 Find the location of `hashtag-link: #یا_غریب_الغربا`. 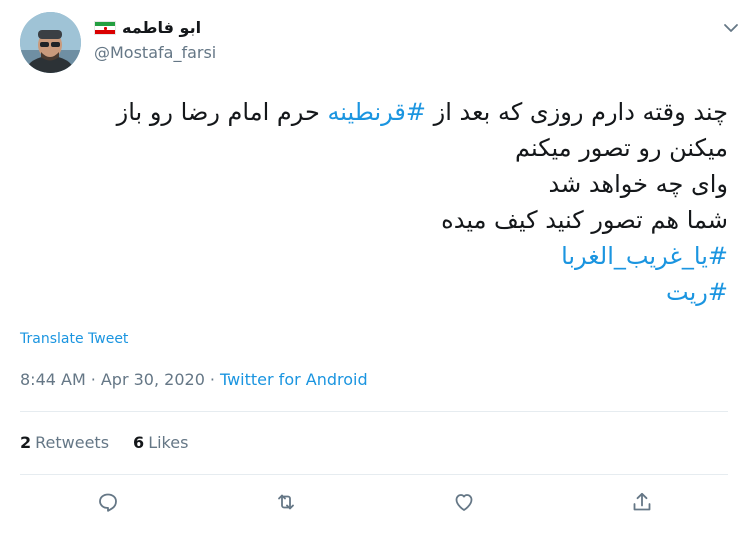

hashtag-link: #یا_غریب_الغربا is located at coordinates (644, 256).